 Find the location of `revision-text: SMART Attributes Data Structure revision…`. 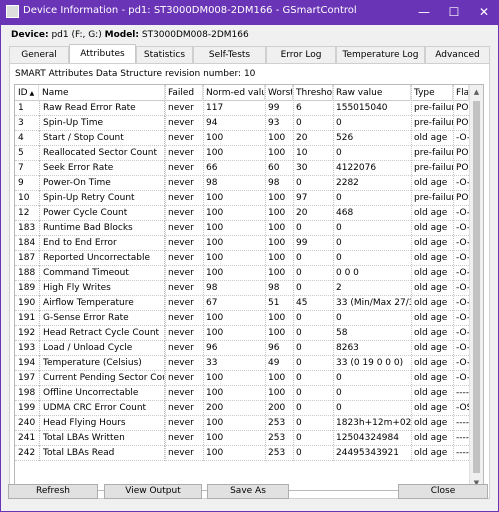

revision-text: SMART Attributes Data Structure revision… is located at coordinates (135, 74).